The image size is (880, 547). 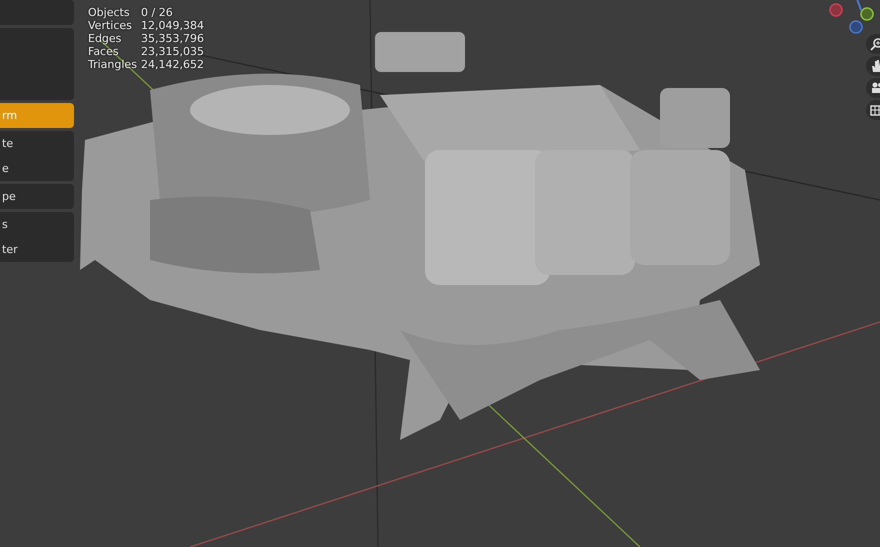 What do you see at coordinates (157, 12) in the screenshot?
I see `stat-value: 0 / 26` at bounding box center [157, 12].